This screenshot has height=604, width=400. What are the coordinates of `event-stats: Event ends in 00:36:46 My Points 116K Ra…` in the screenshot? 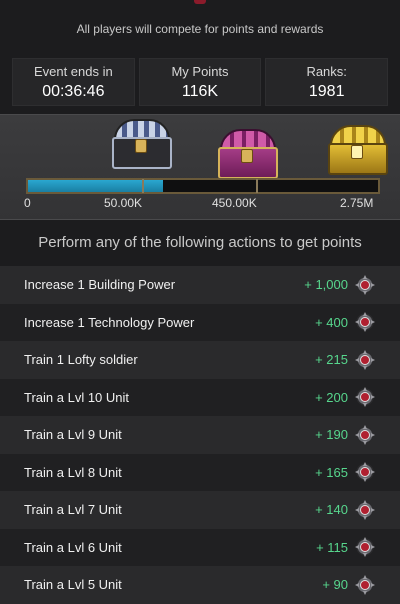 It's located at (200, 82).